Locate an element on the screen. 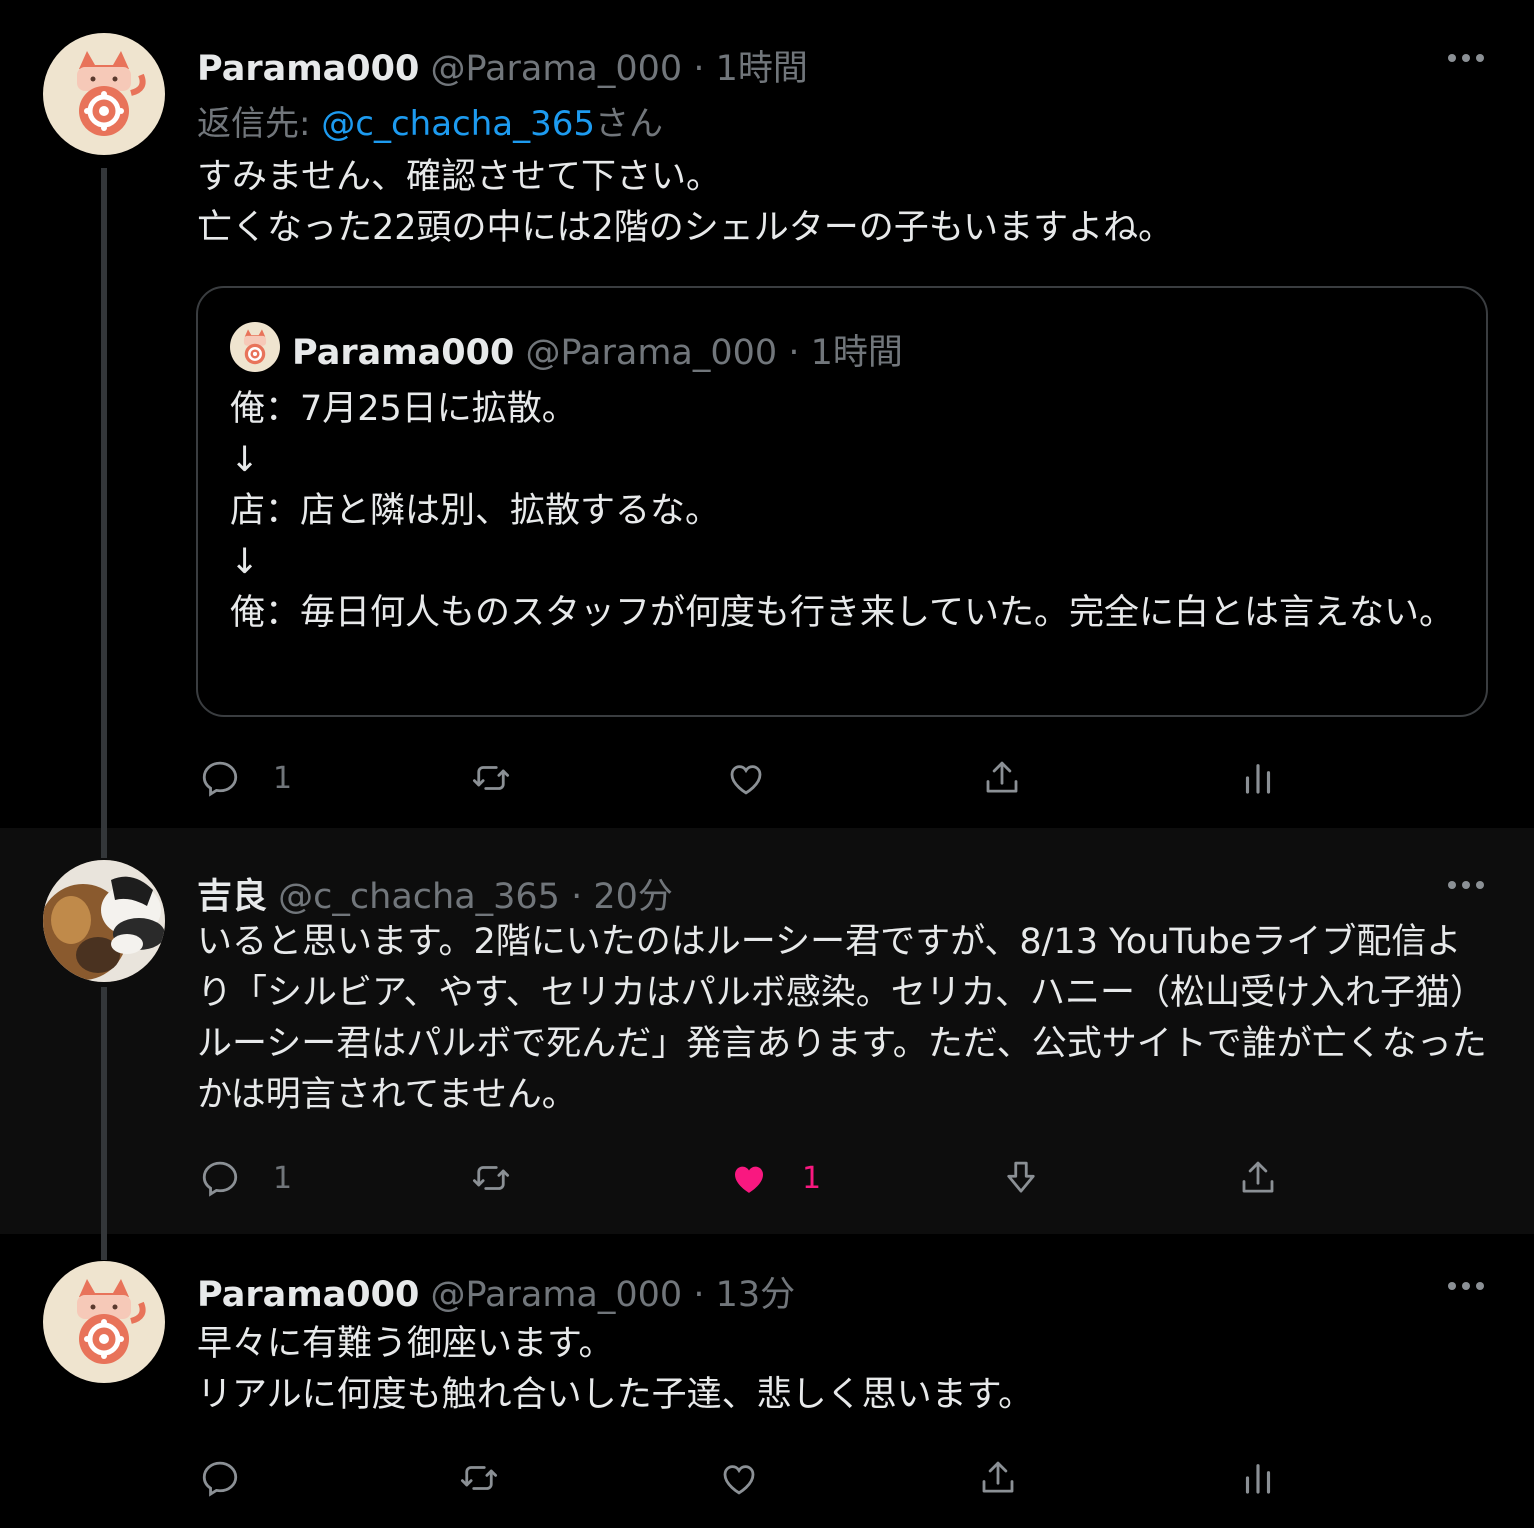 This screenshot has width=1534, height=1528. cat-photo-icon is located at coordinates (104, 921).